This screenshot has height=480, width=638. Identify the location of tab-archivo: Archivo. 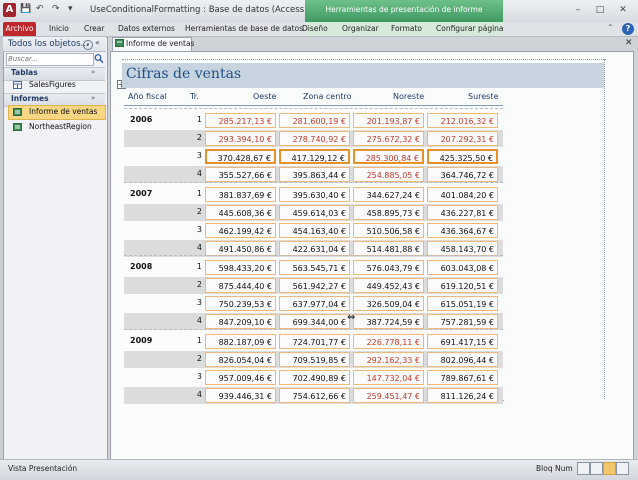
(19, 29).